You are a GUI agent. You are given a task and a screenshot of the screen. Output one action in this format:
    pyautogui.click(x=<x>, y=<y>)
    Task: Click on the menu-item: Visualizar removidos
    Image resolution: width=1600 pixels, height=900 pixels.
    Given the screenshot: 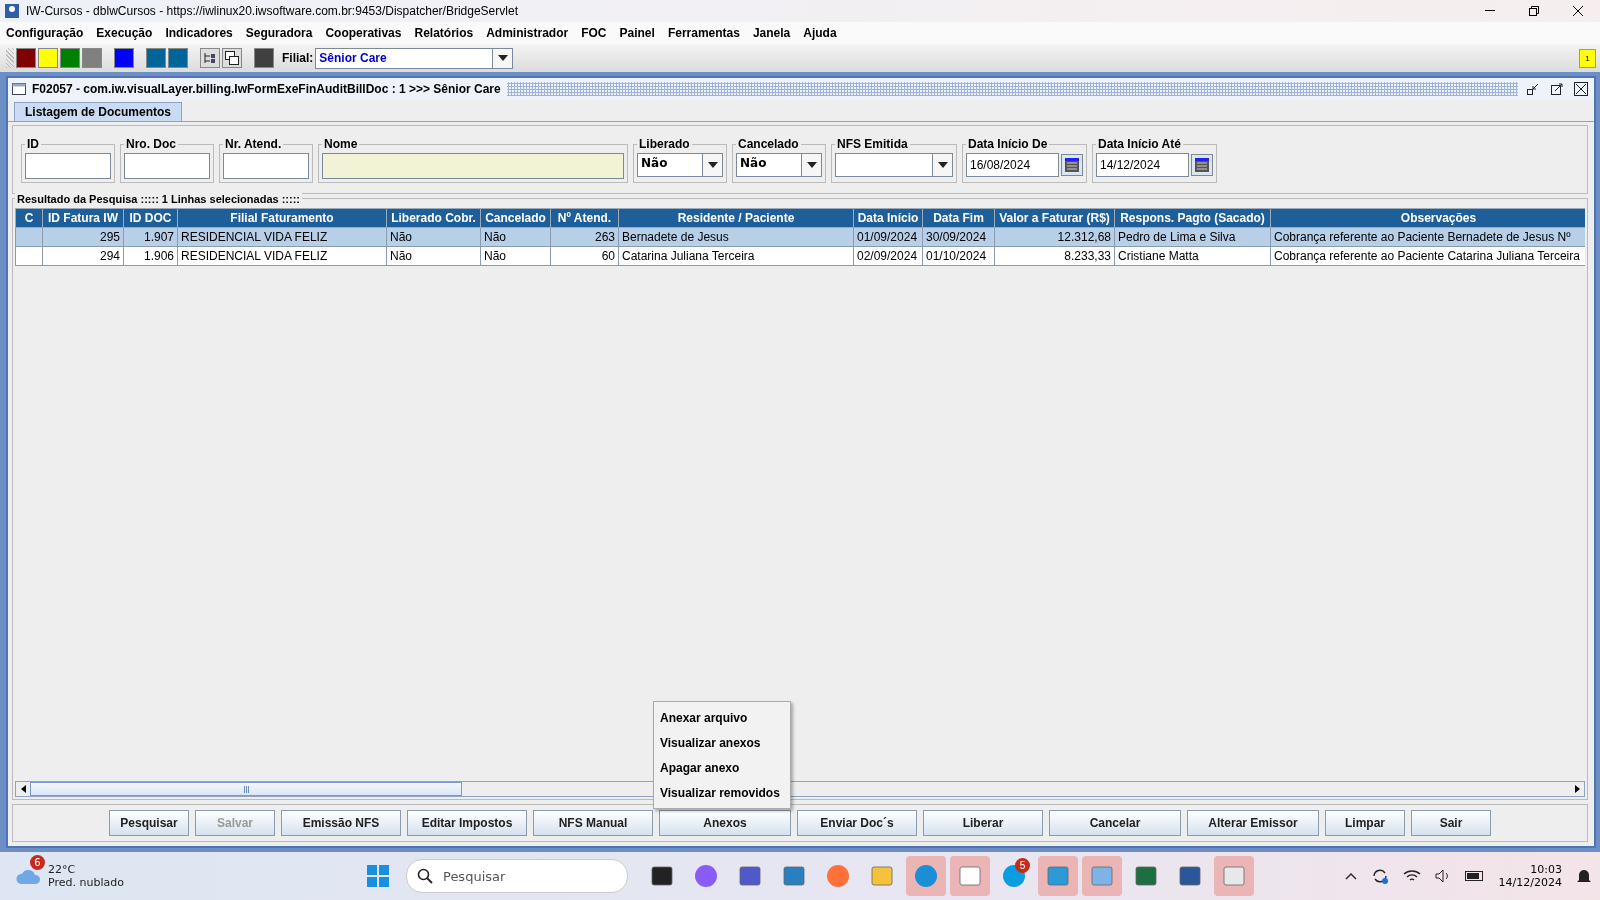 What is the action you would take?
    pyautogui.click(x=722, y=792)
    